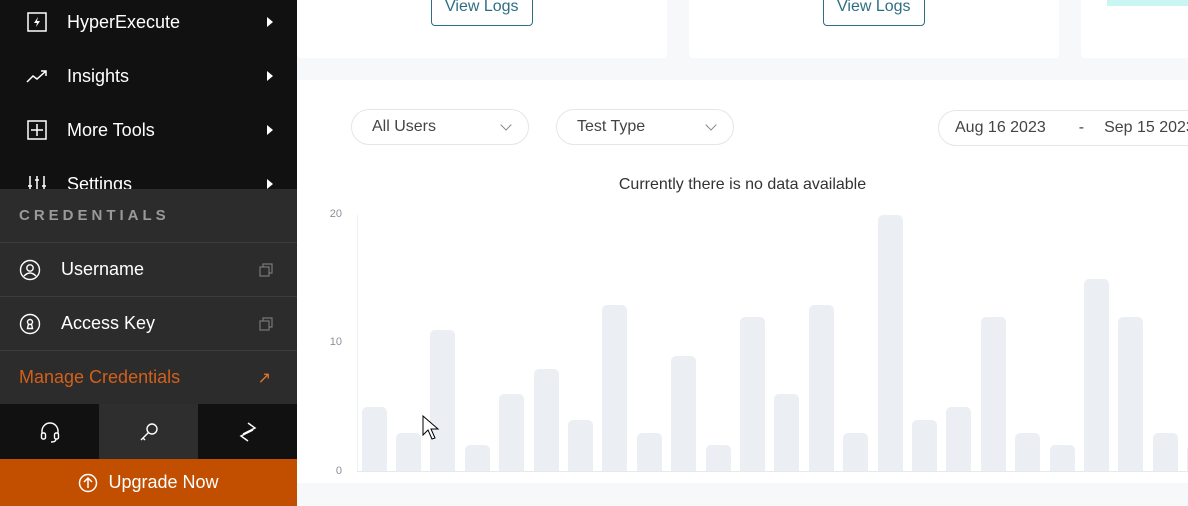 This screenshot has width=1188, height=506. I want to click on menu-label: HyperExecute, so click(124, 21).